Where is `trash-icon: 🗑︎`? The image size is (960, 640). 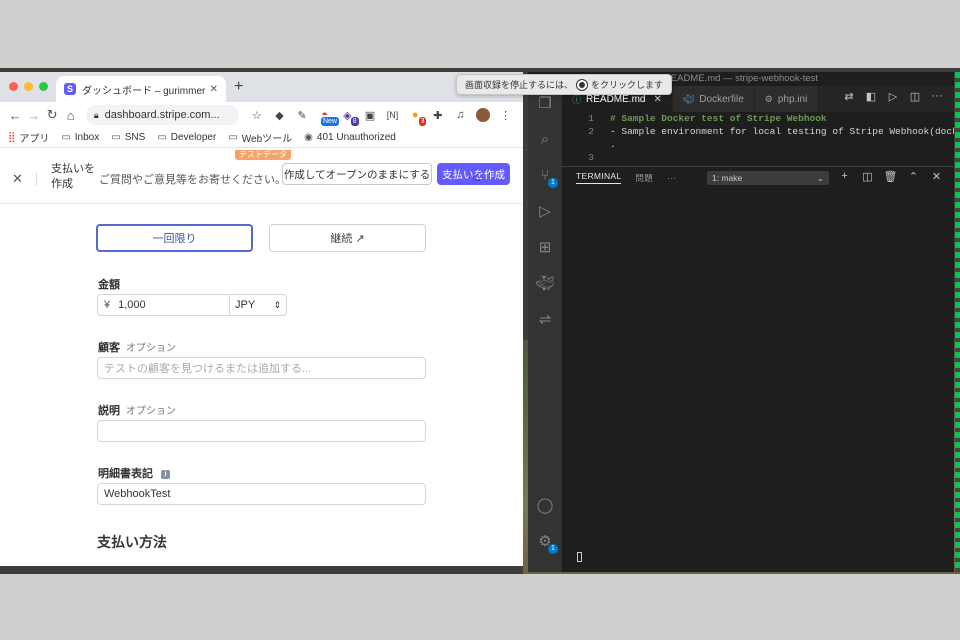
trash-icon: 🗑︎ is located at coordinates (890, 176).